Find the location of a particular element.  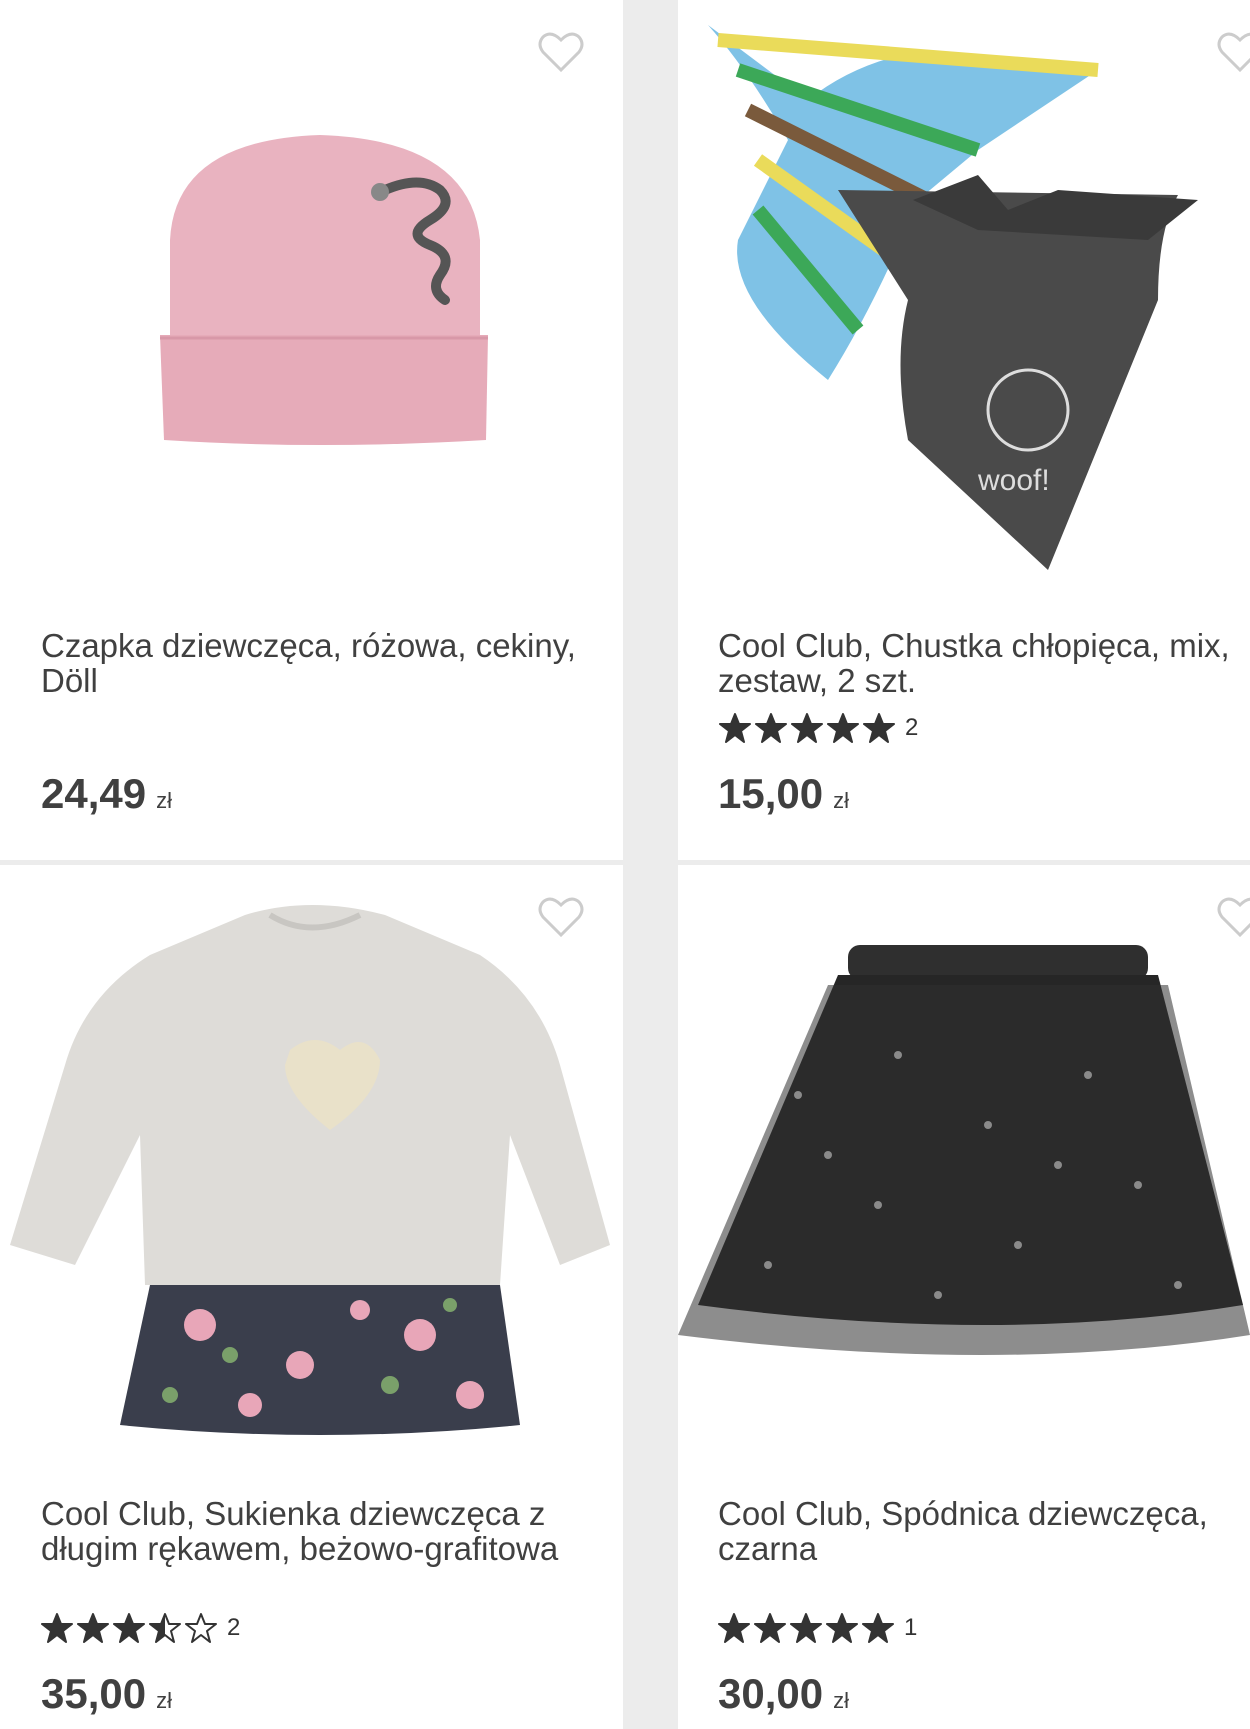

product-price: 15,00 zł is located at coordinates (783, 794).